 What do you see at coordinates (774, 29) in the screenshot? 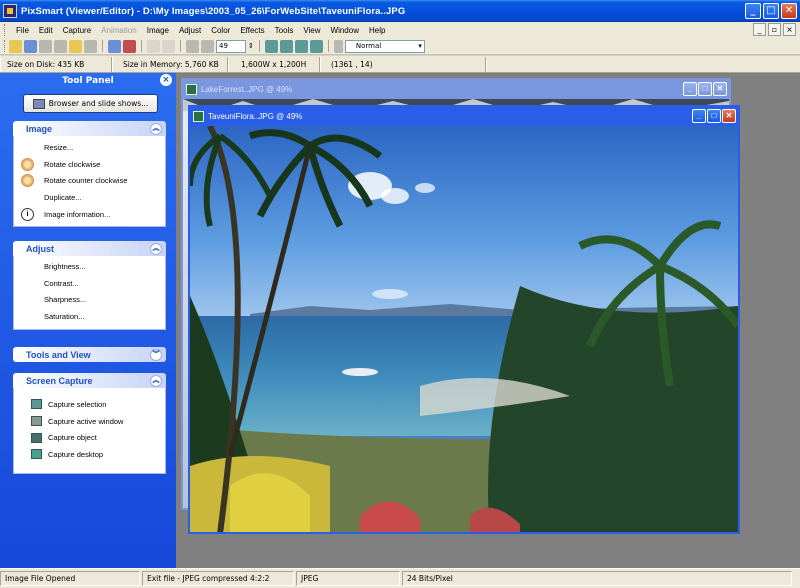
I see `mdi-restore-button: ▫` at bounding box center [774, 29].